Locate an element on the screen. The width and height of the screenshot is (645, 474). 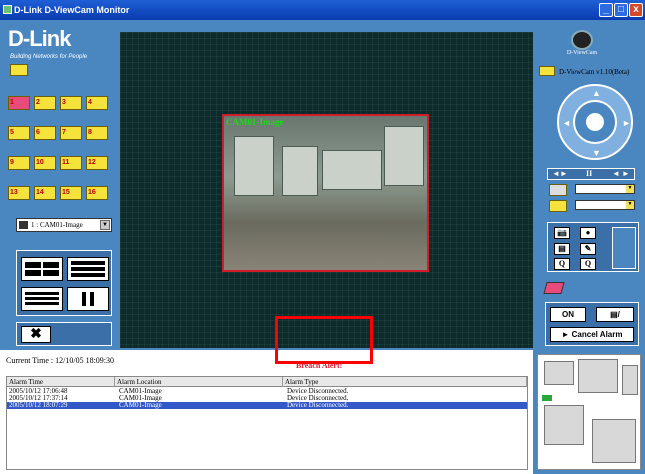
camera-button-2: 2 is located at coordinates (45, 103).